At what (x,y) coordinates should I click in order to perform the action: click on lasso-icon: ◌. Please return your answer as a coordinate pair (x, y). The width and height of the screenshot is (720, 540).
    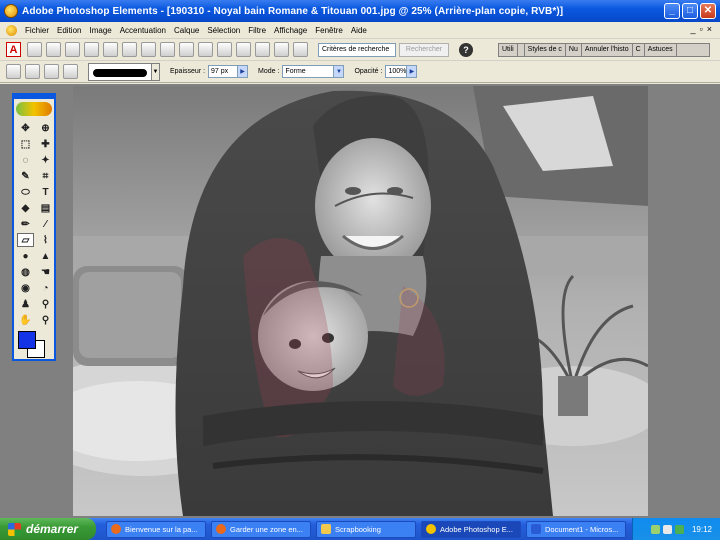
    Looking at the image, I should click on (25, 160).